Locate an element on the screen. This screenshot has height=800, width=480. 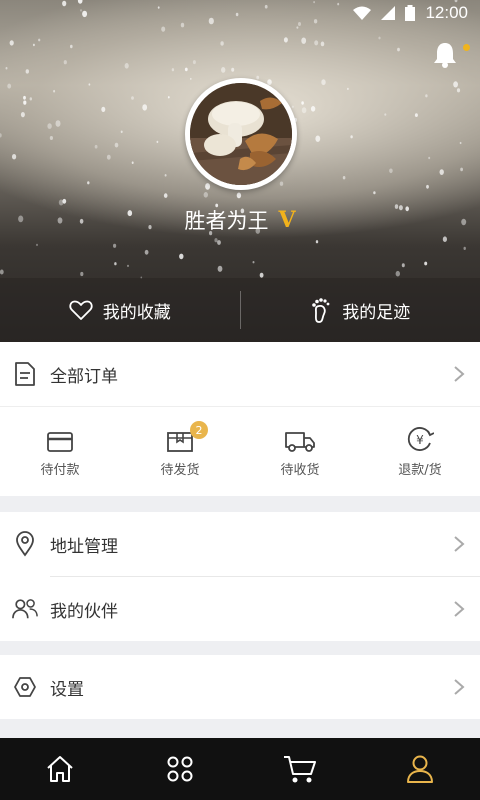
status-label: 待收货 is located at coordinates (300, 470).